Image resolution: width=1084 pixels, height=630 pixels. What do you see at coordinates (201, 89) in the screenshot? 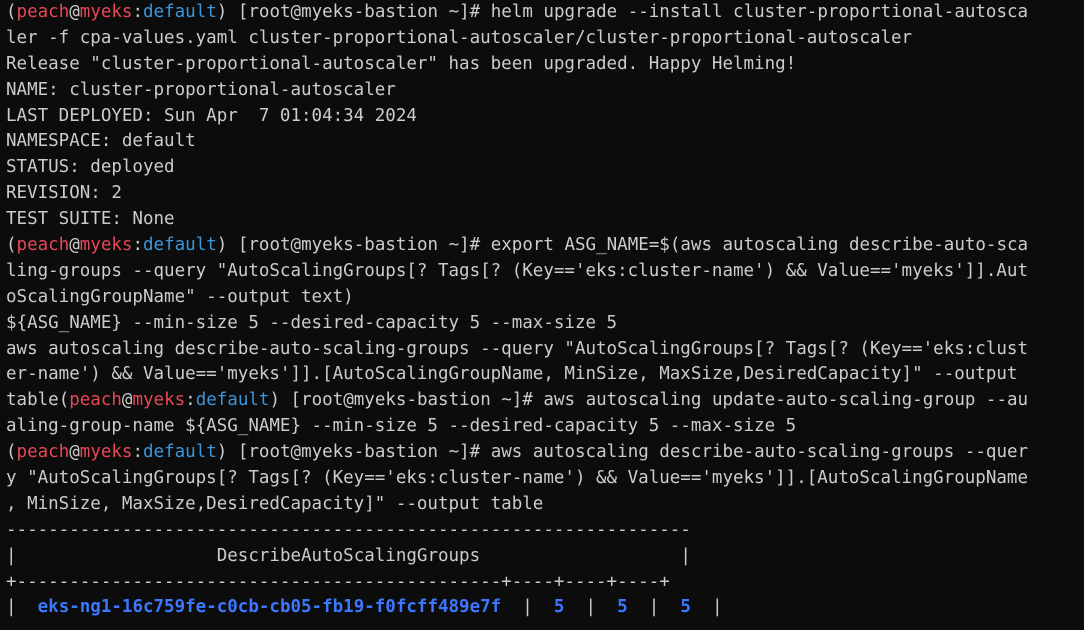
I see `terminal-line: NAME: cluster-proportional-autoscaler` at bounding box center [201, 89].